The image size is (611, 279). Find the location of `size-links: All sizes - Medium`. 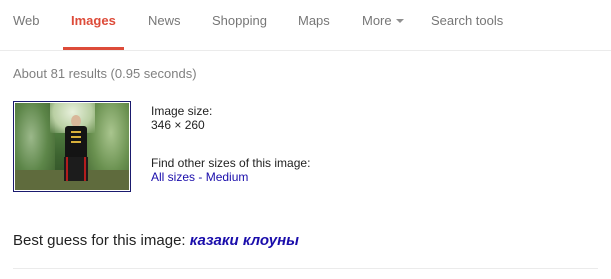

size-links: All sizes - Medium is located at coordinates (199, 177).